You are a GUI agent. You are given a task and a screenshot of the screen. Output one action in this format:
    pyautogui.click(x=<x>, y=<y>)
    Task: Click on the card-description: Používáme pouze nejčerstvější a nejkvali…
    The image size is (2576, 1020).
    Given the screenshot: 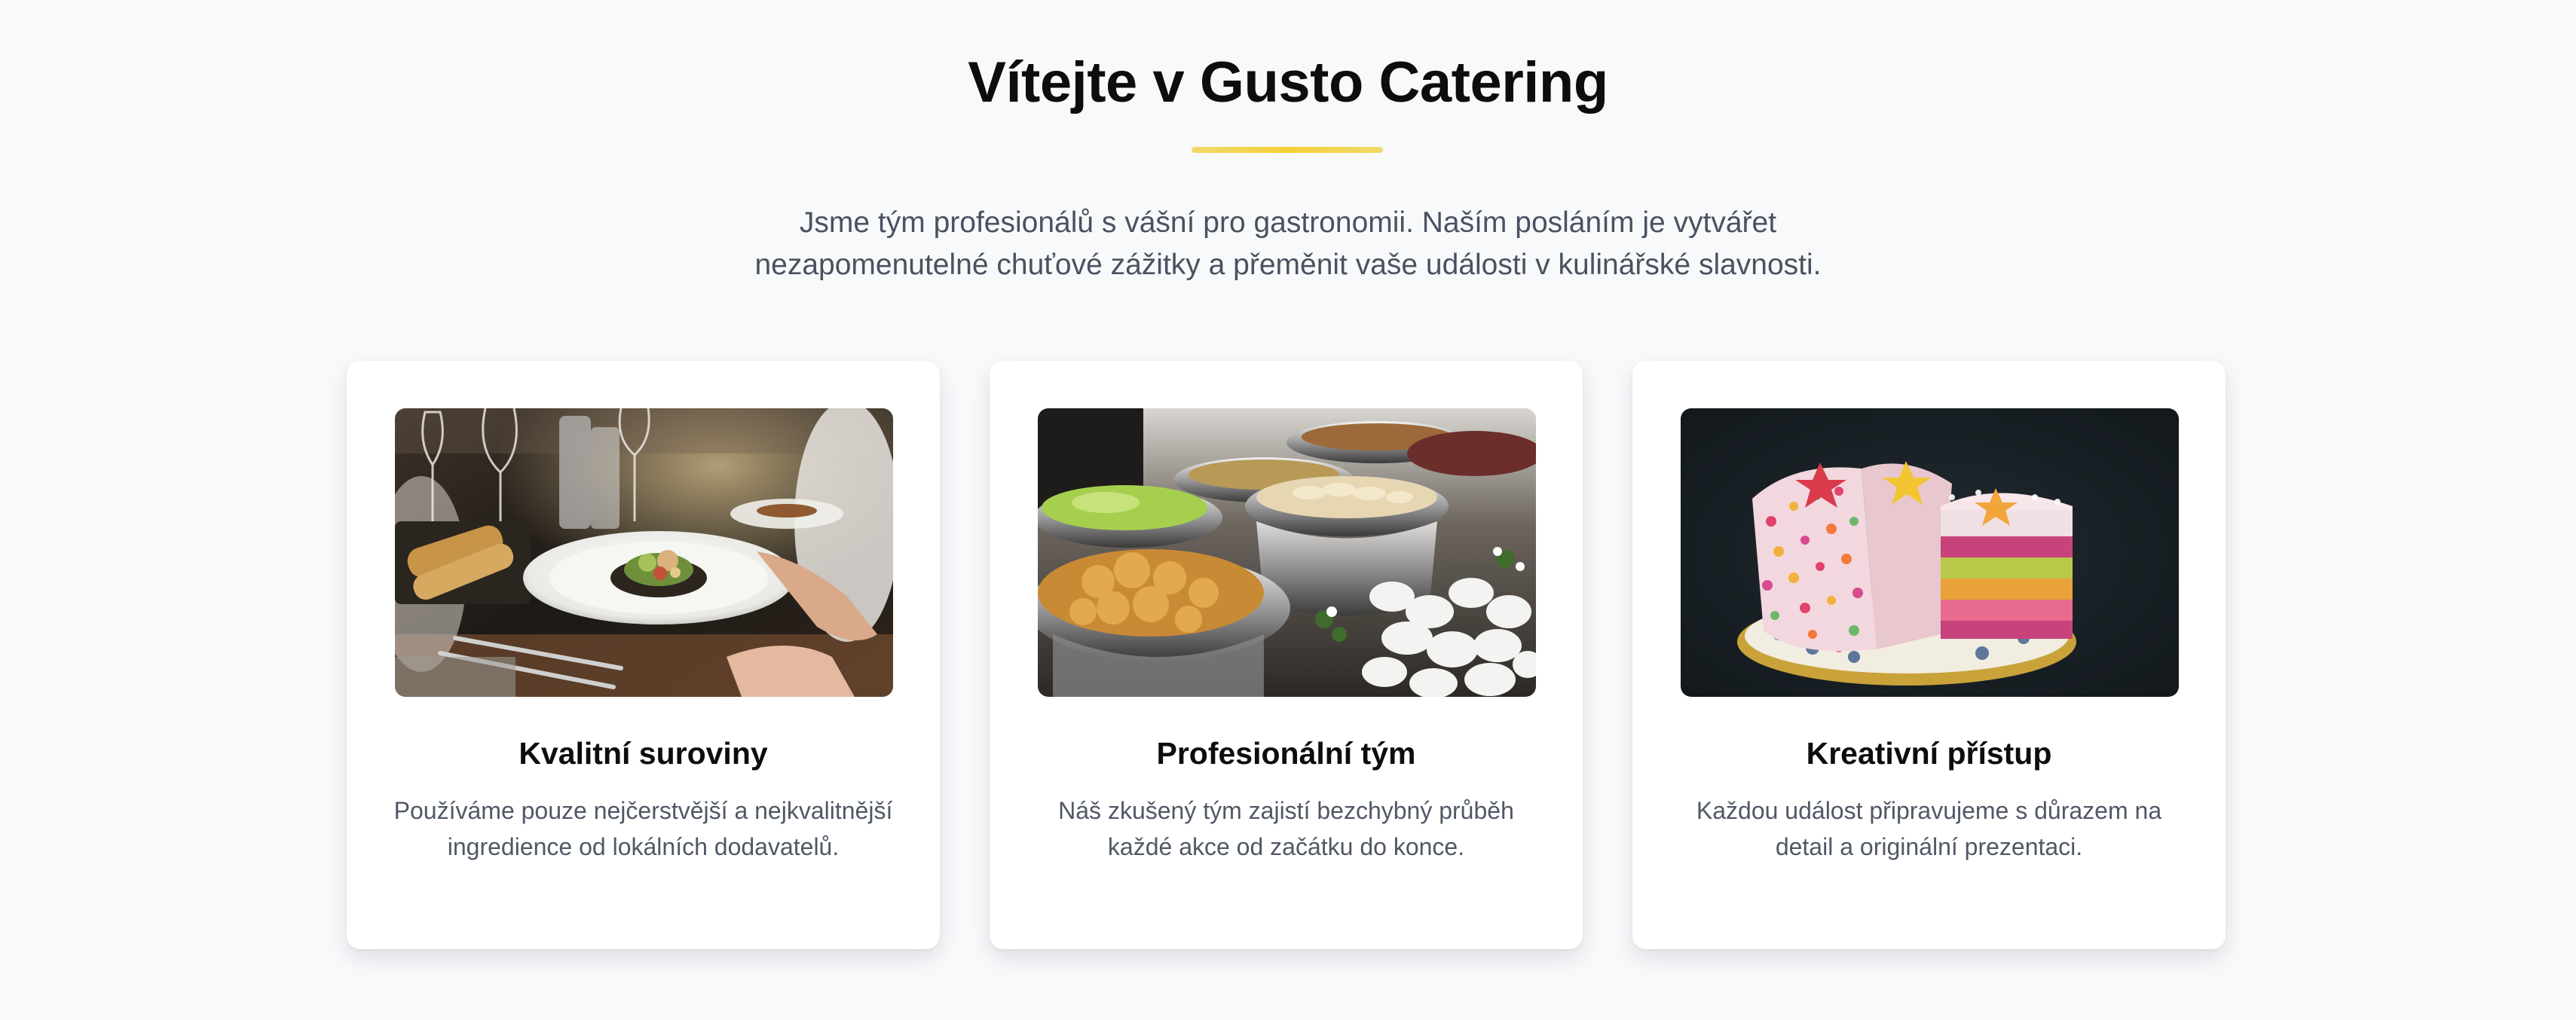 What is the action you would take?
    pyautogui.click(x=643, y=828)
    